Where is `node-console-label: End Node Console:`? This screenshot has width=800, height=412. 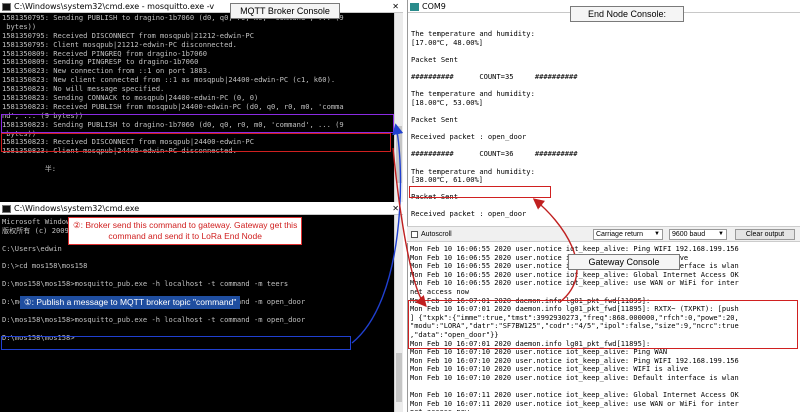 node-console-label: End Node Console: is located at coordinates (627, 14).